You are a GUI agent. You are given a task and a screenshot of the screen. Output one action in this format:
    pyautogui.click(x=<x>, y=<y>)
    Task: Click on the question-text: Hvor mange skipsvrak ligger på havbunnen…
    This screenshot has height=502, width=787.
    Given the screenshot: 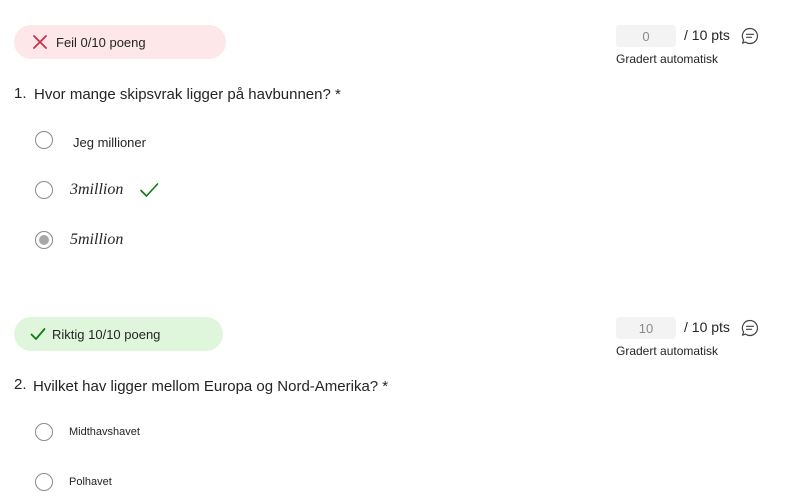 What is the action you would take?
    pyautogui.click(x=187, y=94)
    